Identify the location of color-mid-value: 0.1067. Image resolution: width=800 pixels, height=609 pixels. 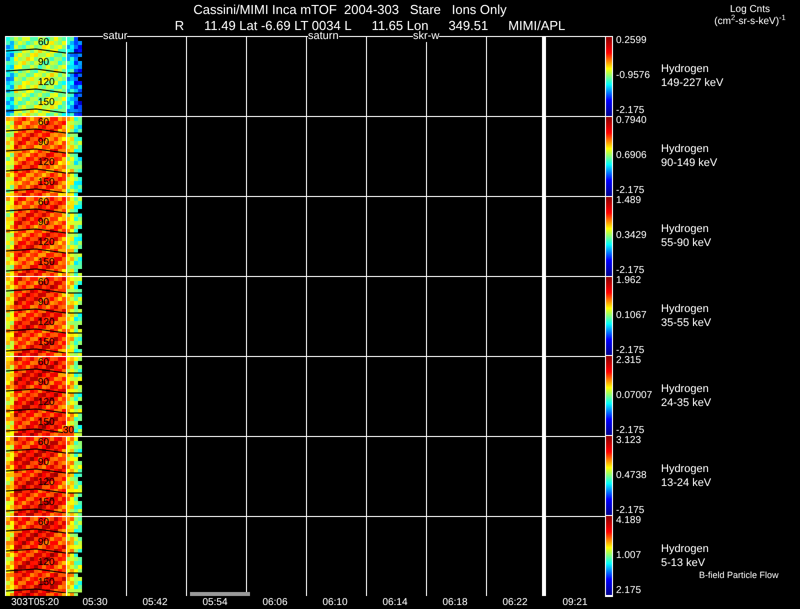
(632, 316).